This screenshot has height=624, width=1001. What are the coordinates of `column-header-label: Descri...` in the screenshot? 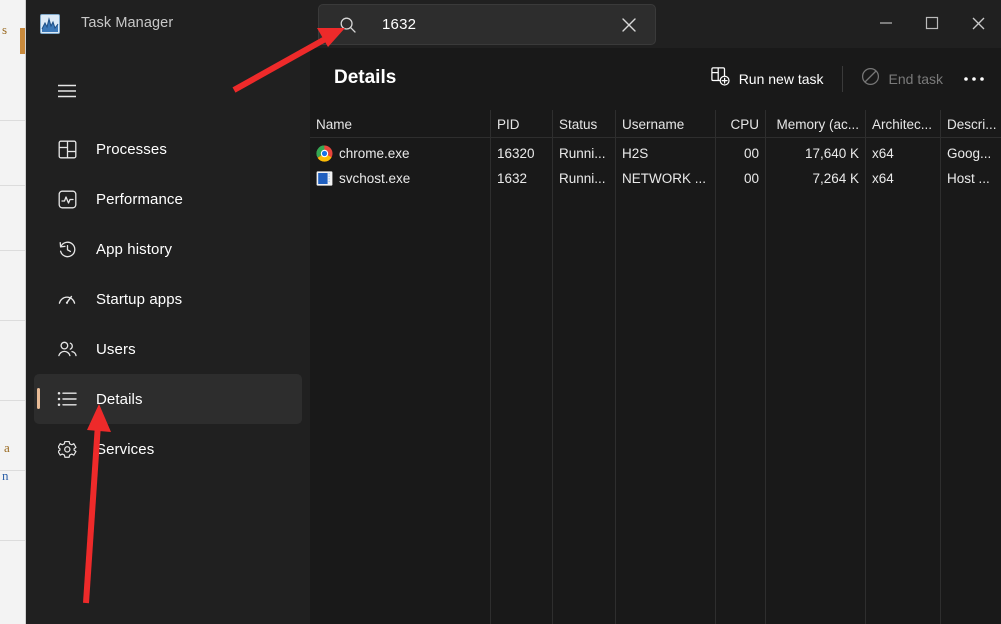 It's located at (972, 124).